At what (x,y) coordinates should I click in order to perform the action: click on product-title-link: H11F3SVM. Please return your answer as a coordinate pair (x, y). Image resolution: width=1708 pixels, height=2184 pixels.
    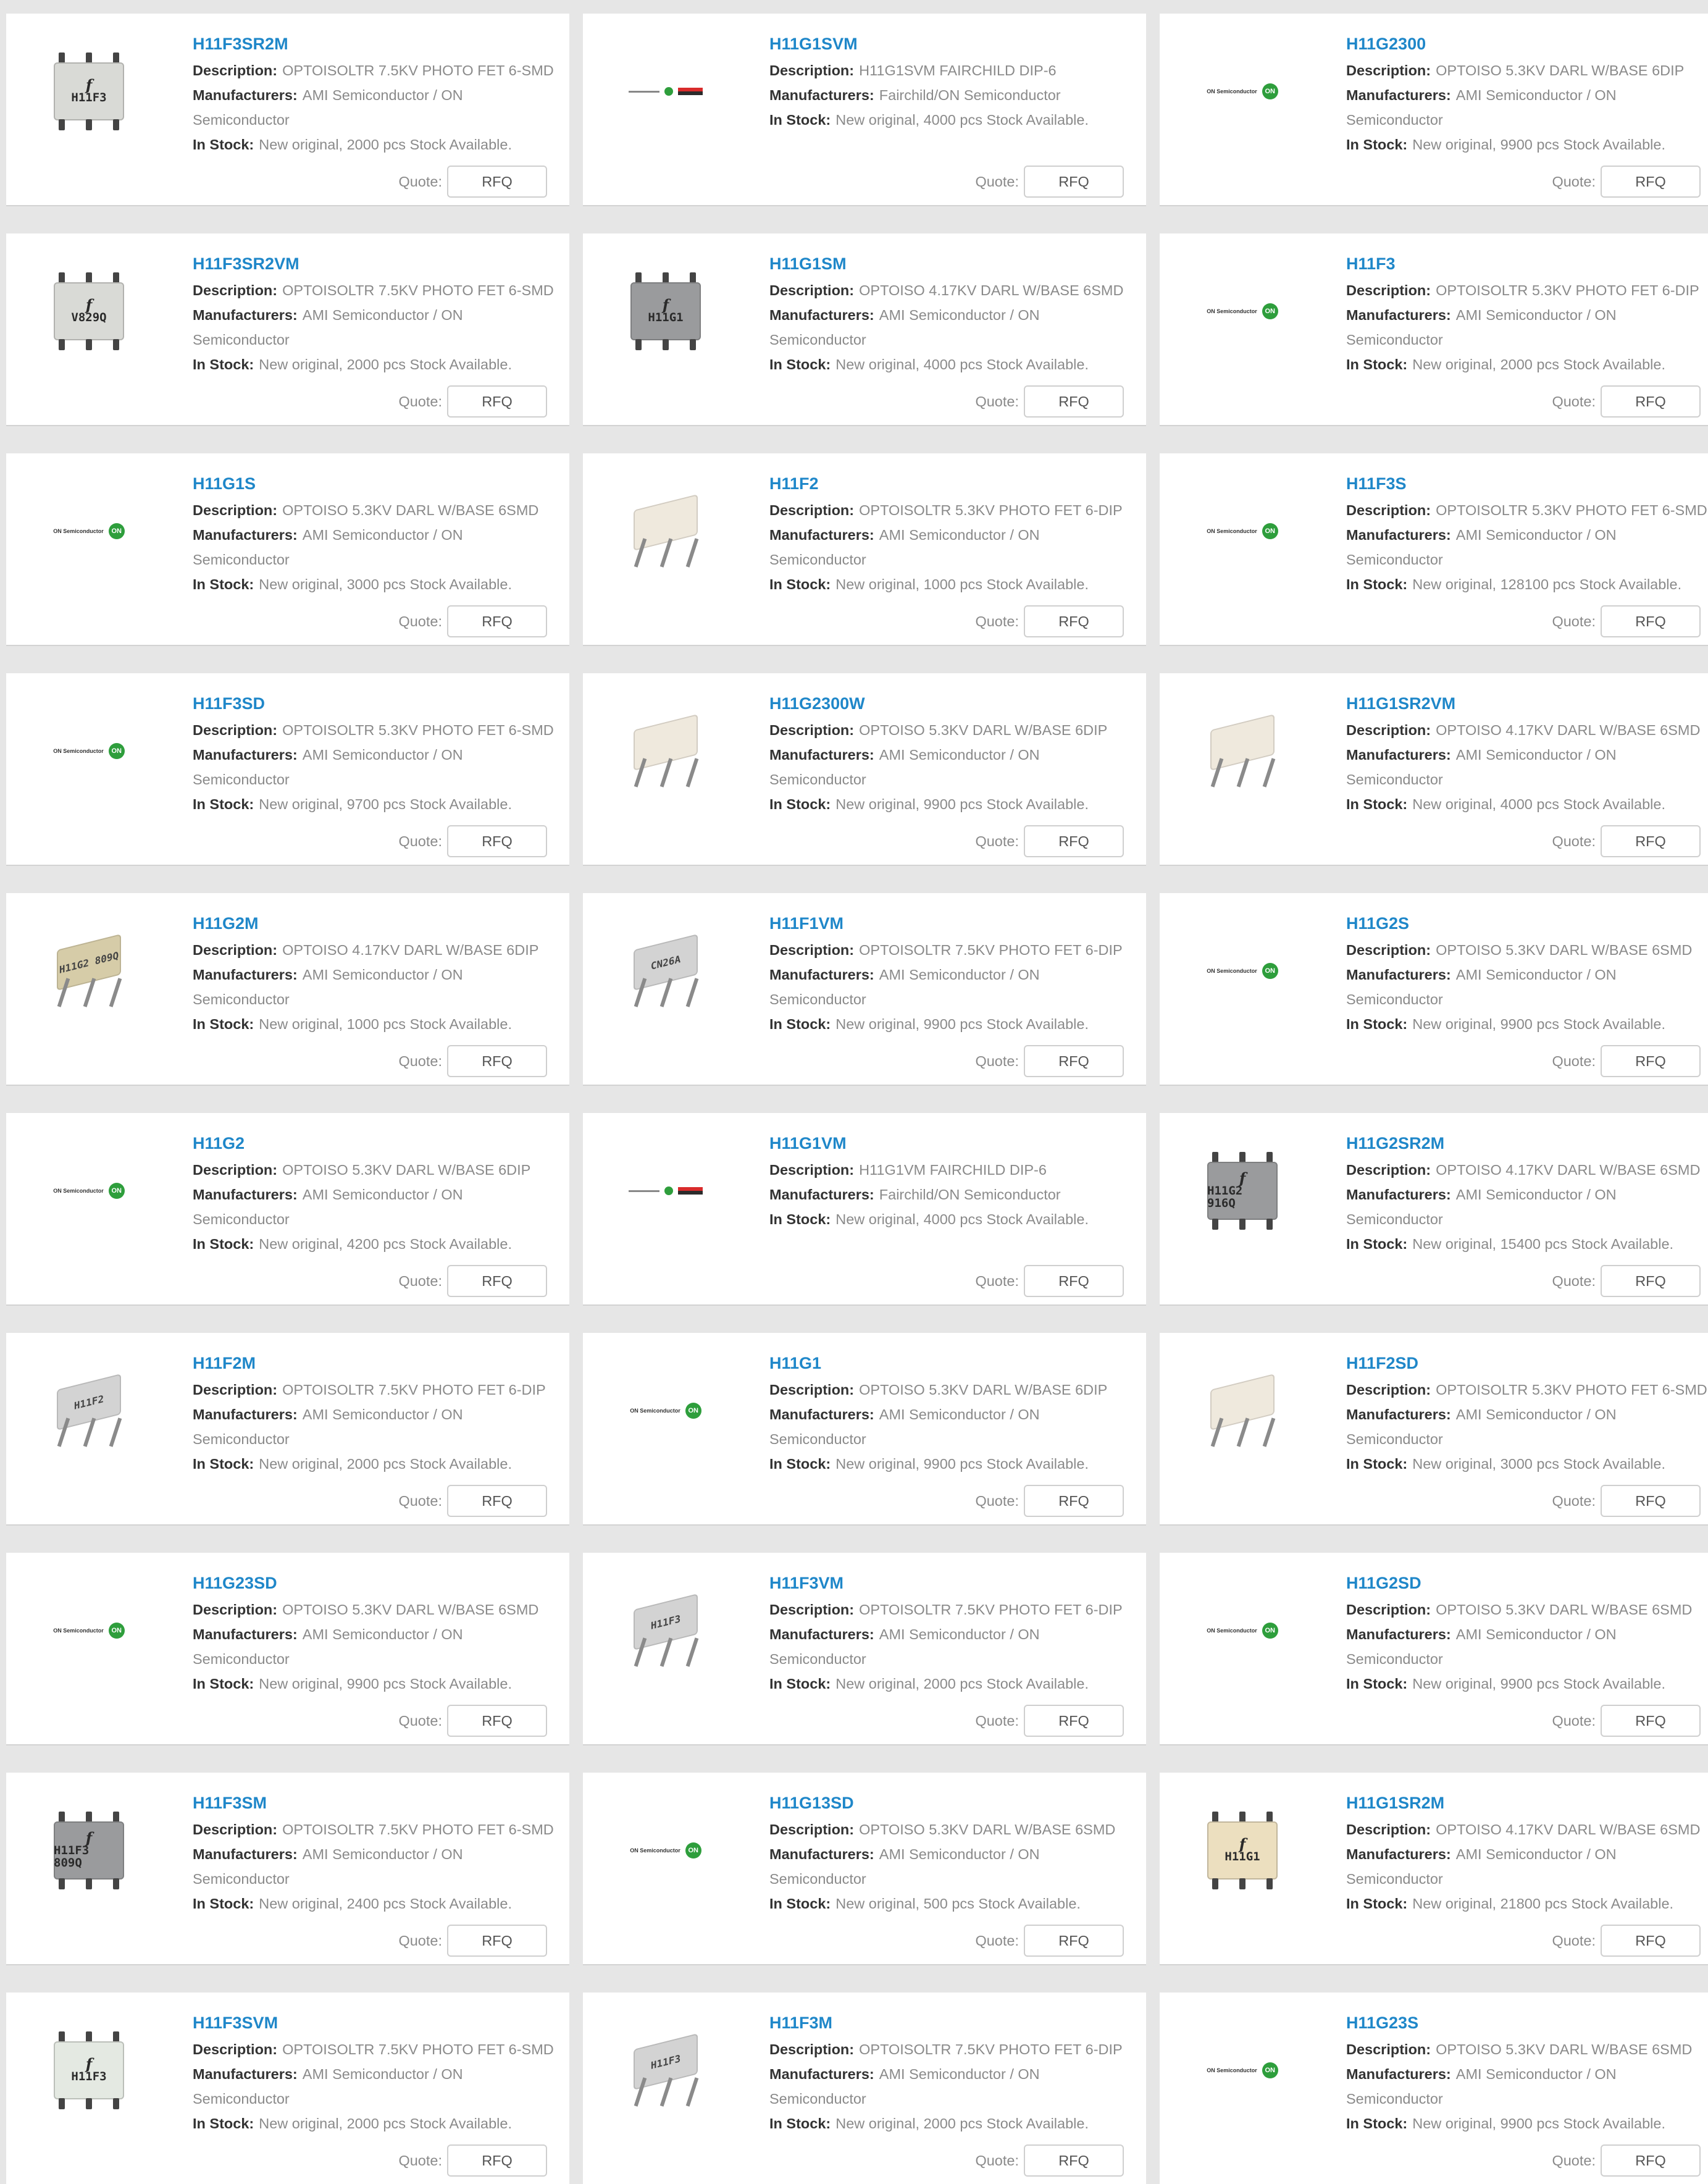
    Looking at the image, I should click on (381, 2023).